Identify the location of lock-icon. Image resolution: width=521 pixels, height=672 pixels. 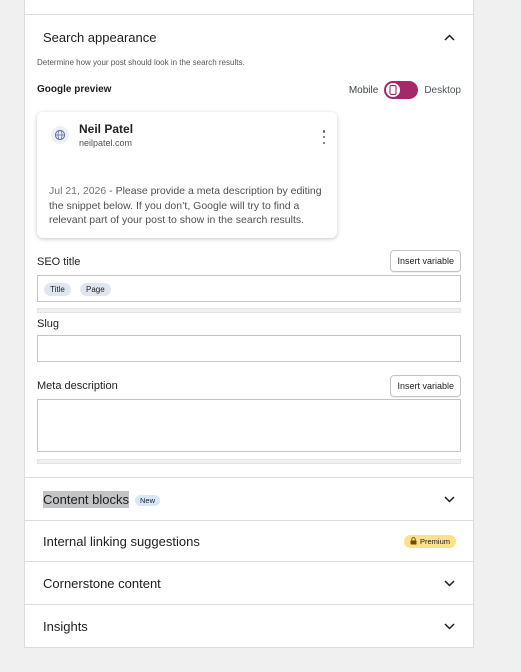
(413, 541).